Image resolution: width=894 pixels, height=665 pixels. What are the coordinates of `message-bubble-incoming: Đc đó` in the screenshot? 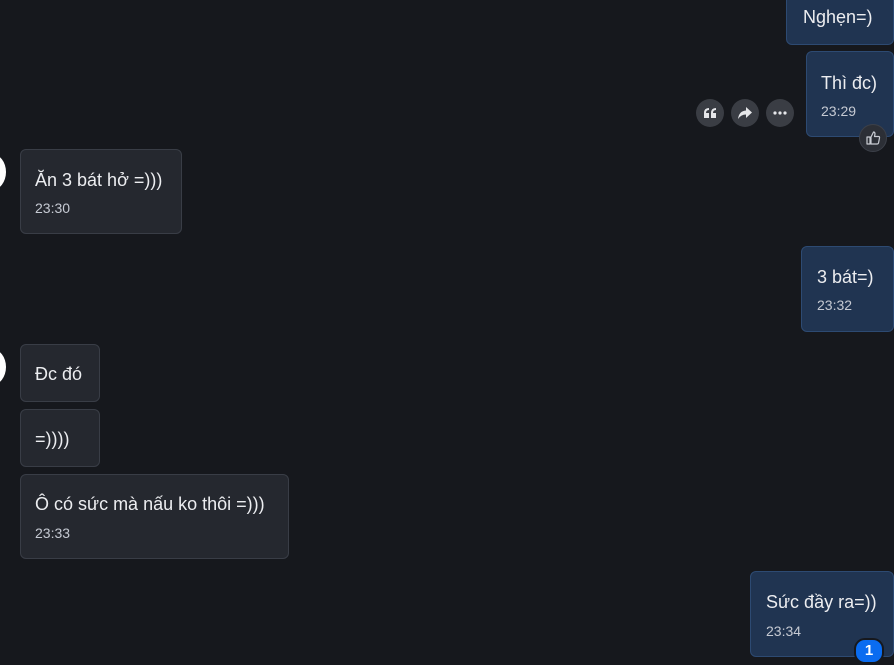 It's located at (60, 373).